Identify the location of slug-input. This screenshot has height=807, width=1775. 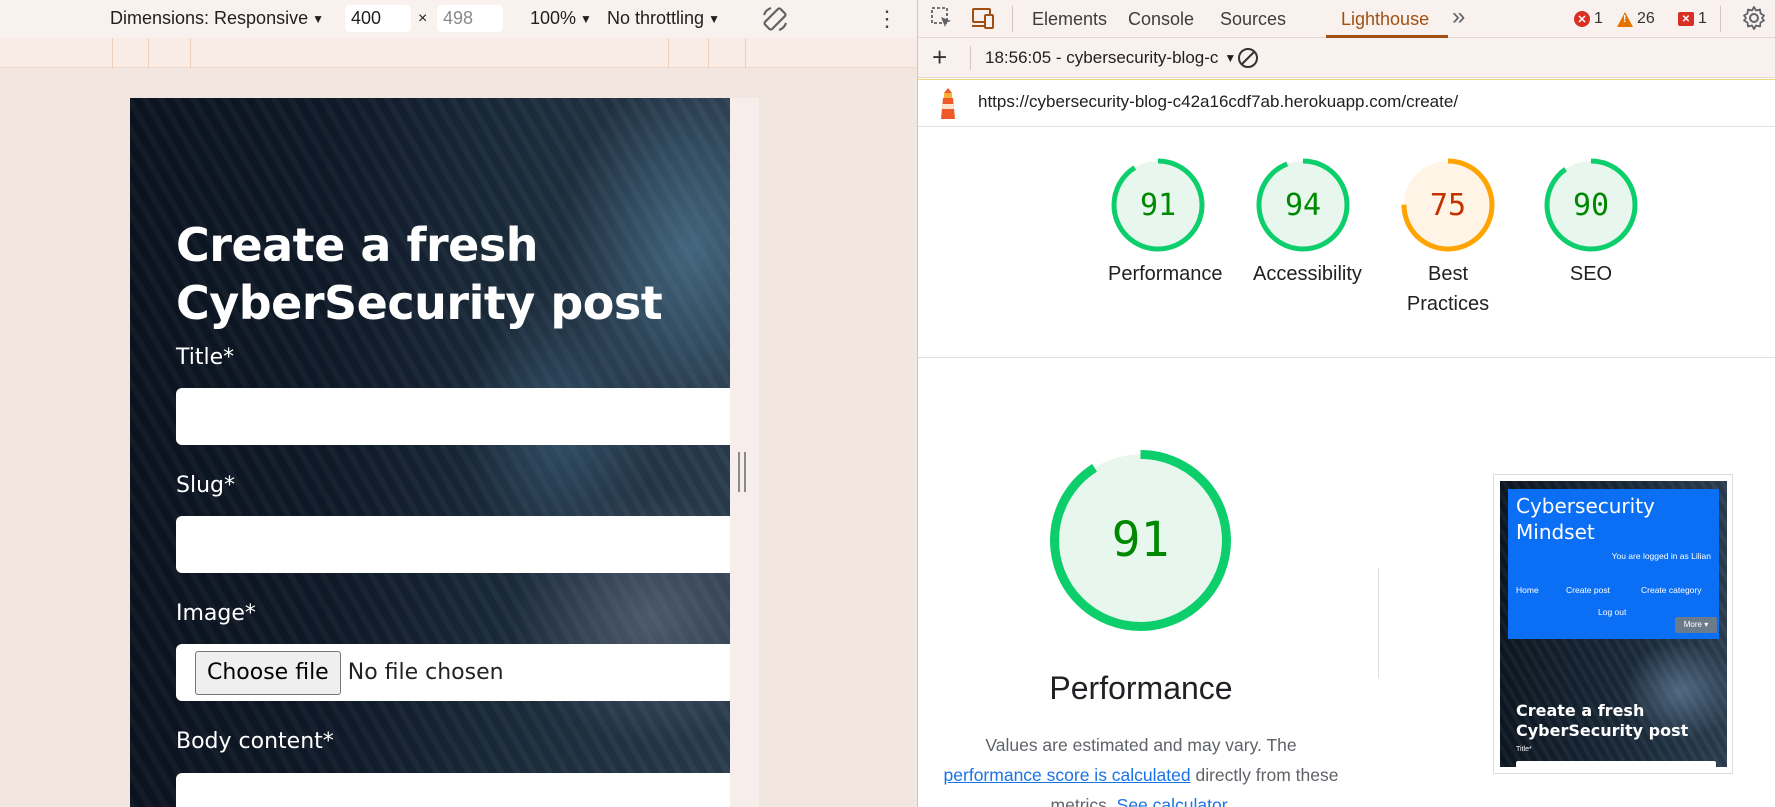
(453, 544).